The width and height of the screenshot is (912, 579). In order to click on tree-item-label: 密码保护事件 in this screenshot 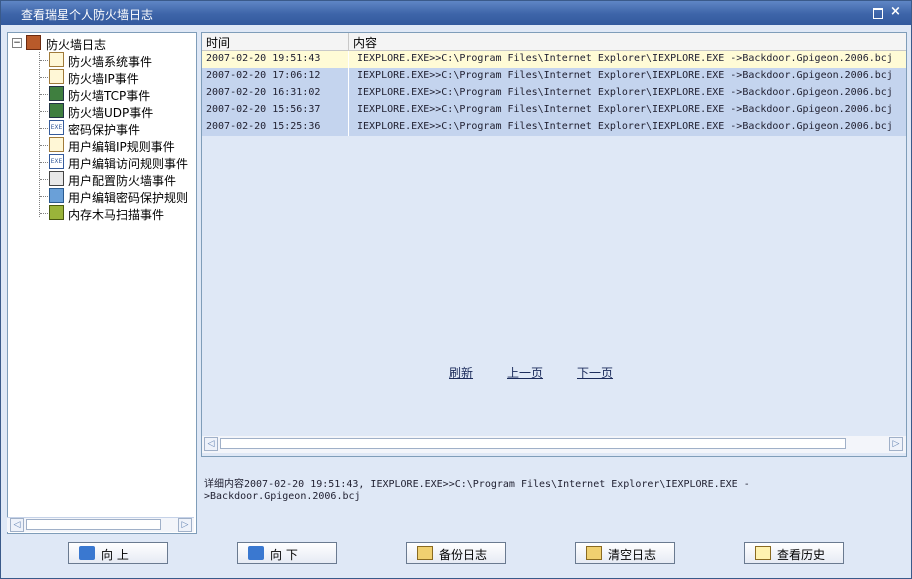, I will do `click(104, 130)`.